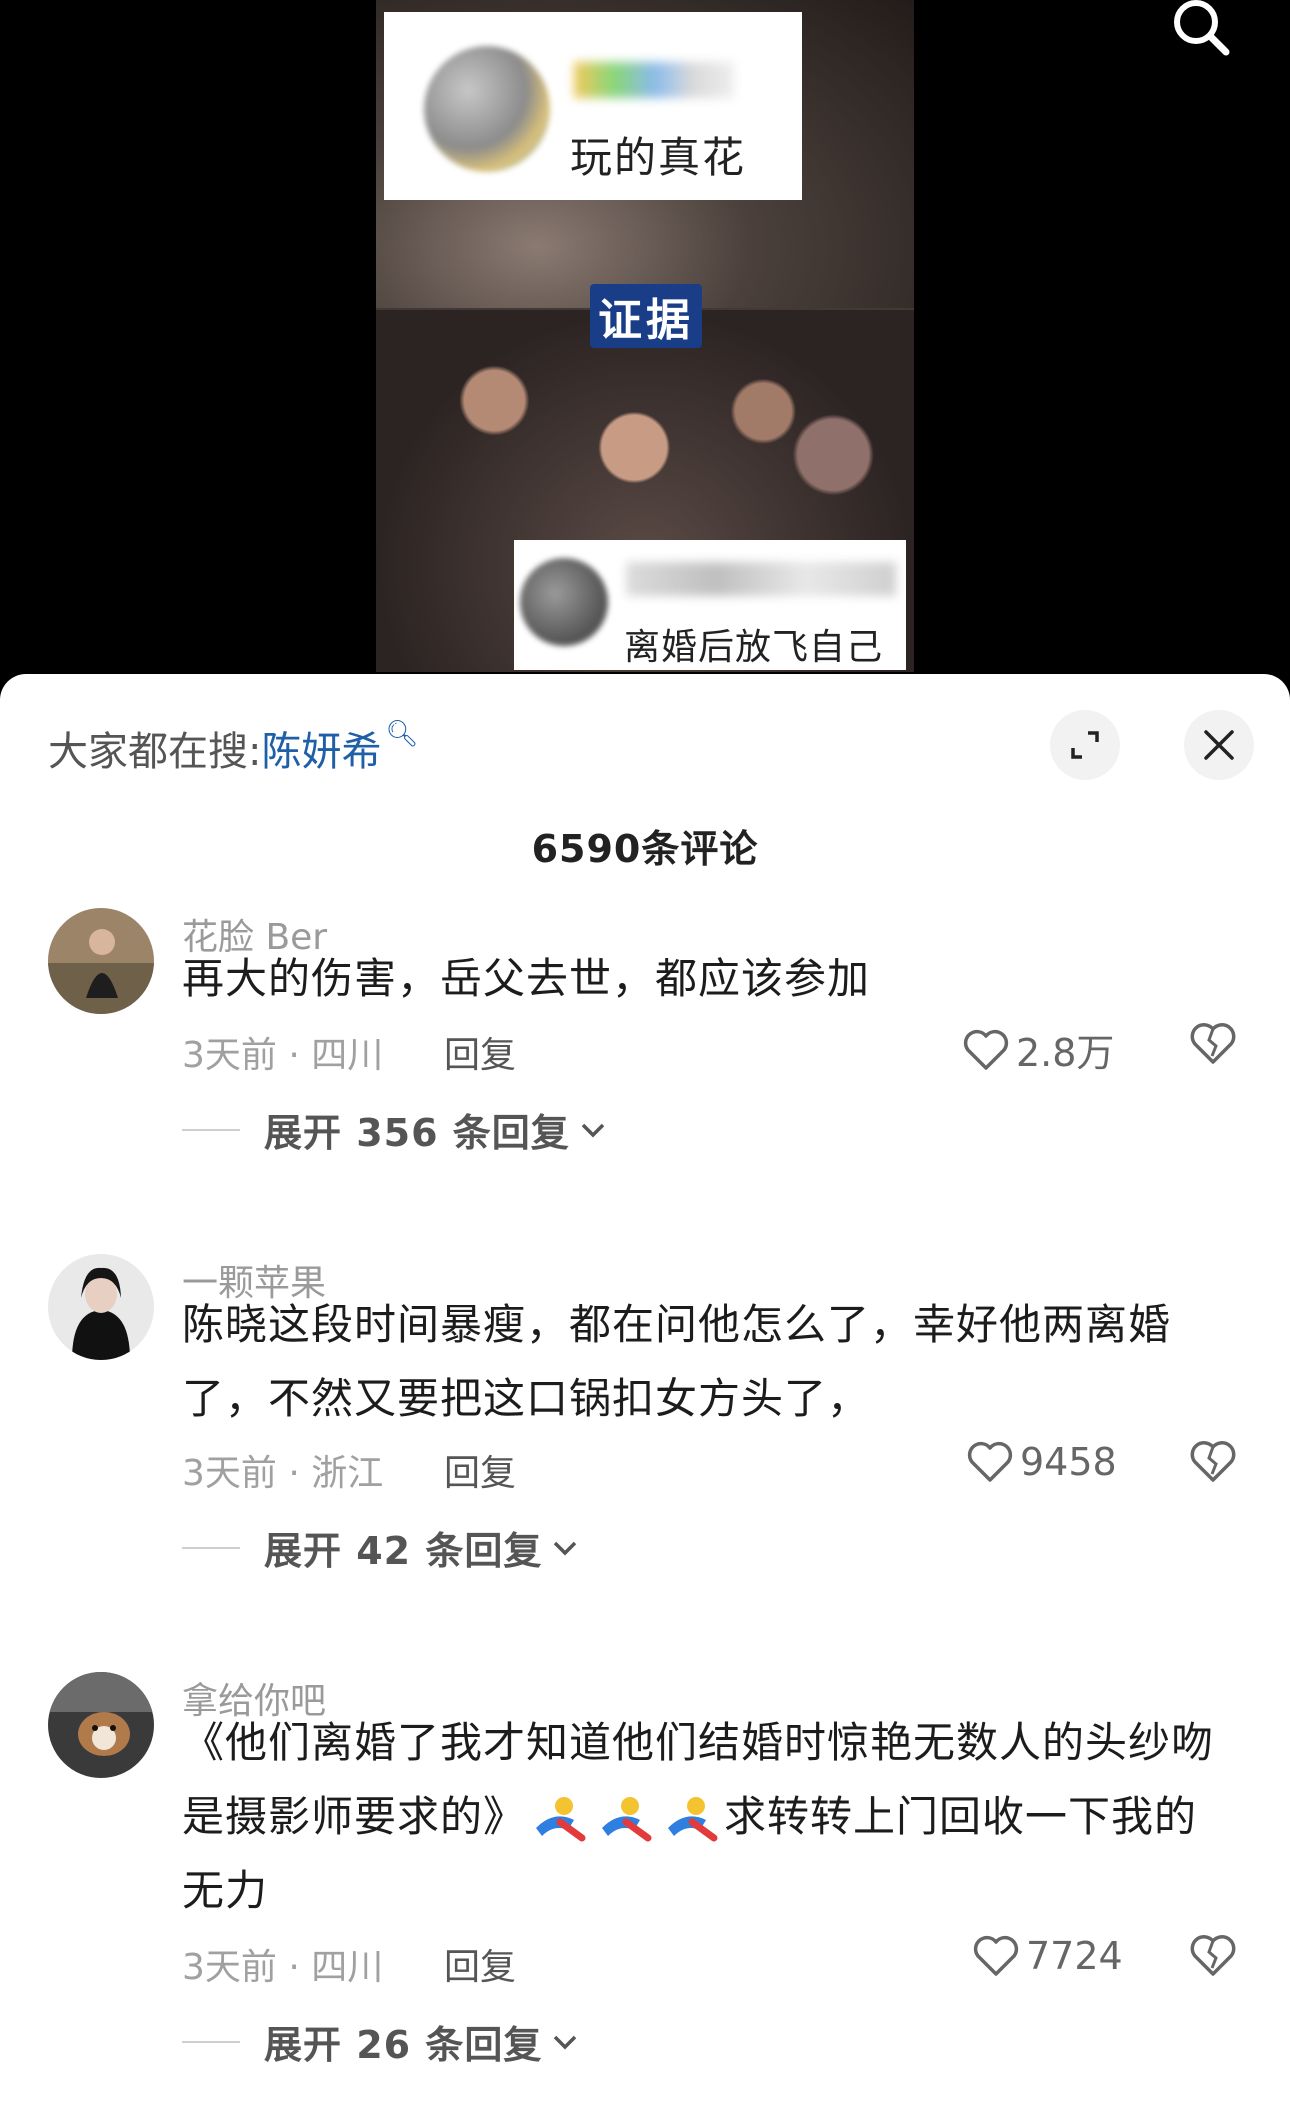 The height and width of the screenshot is (2123, 1290). I want to click on expand-replies: 展开 42 条回复, so click(382, 1547).